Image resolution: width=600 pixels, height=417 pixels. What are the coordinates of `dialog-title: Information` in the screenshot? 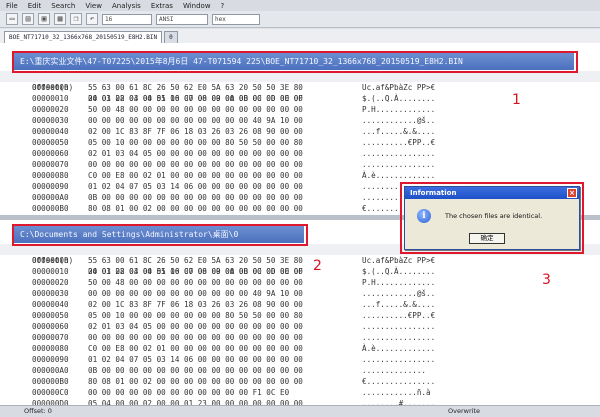 It's located at (433, 193).